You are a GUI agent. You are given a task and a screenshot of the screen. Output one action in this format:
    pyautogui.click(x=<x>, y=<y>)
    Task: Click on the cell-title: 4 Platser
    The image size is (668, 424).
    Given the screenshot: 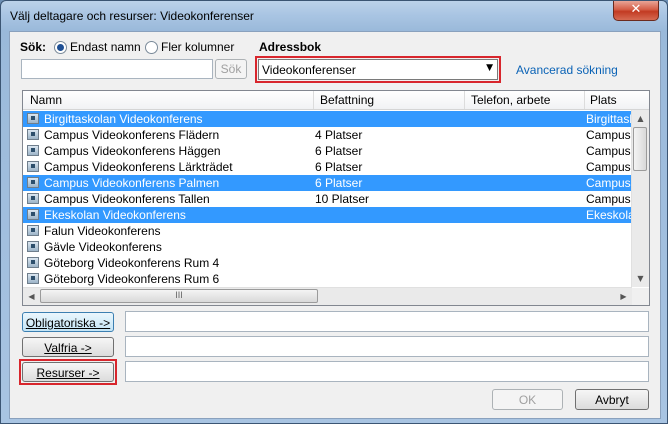 What is the action you would take?
    pyautogui.click(x=339, y=135)
    